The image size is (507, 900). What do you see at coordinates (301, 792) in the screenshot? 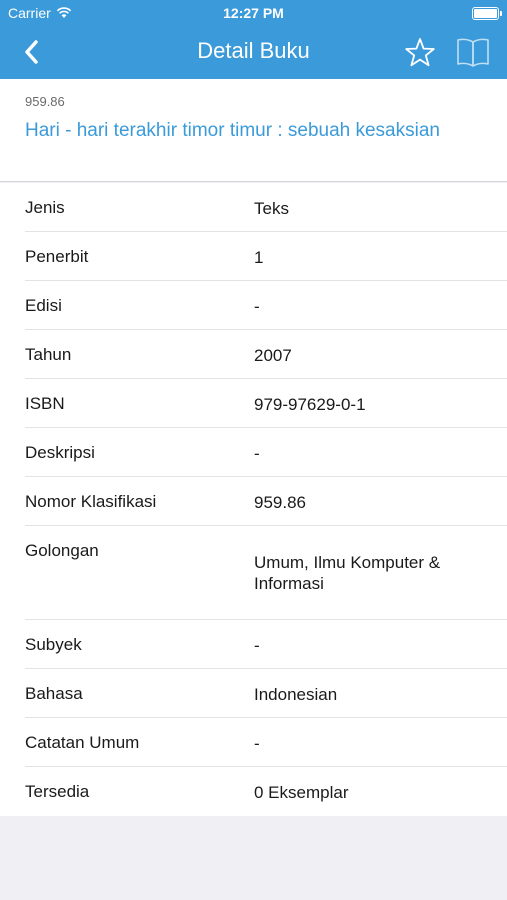
I see `detail-value: 0 Eksemplar` at bounding box center [301, 792].